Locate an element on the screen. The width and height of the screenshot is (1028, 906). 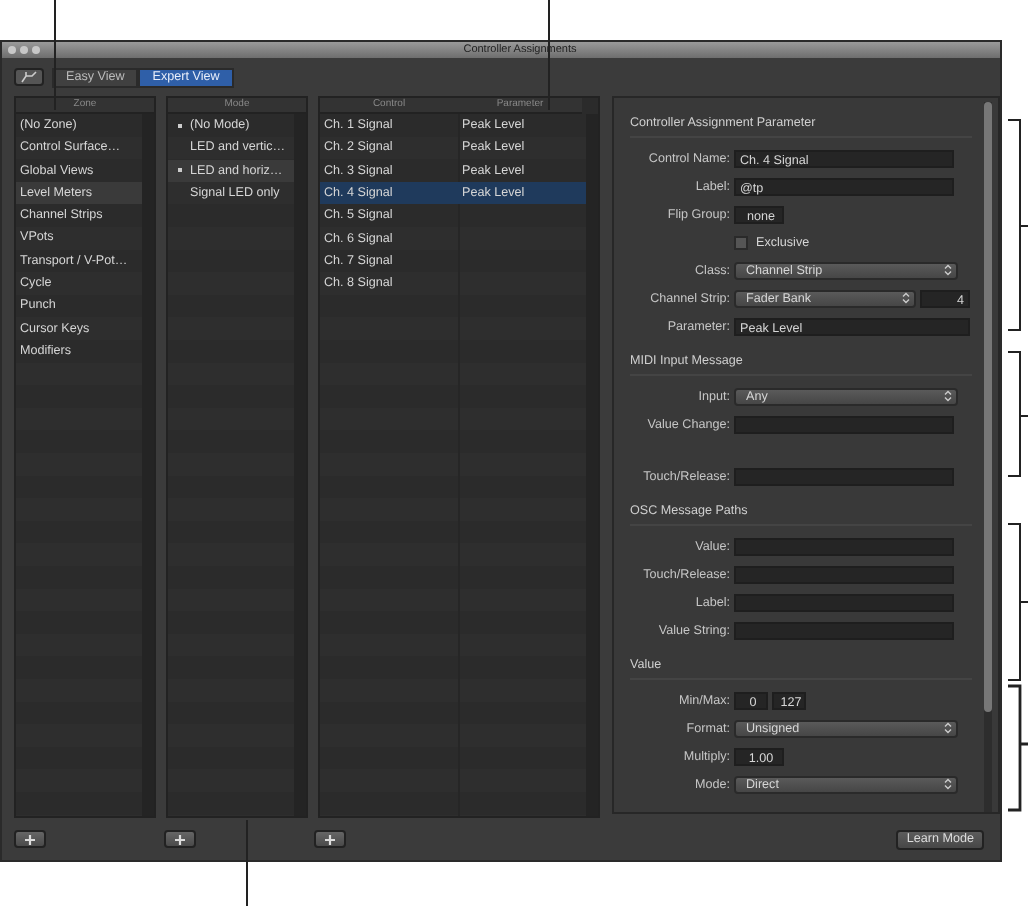
checkbox is located at coordinates (741, 242).